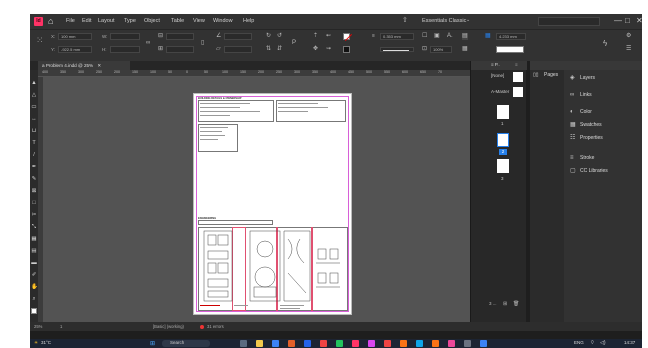 The image size is (648, 348). Describe the element at coordinates (592, 343) in the screenshot. I see `network-icon: ⌔` at that location.